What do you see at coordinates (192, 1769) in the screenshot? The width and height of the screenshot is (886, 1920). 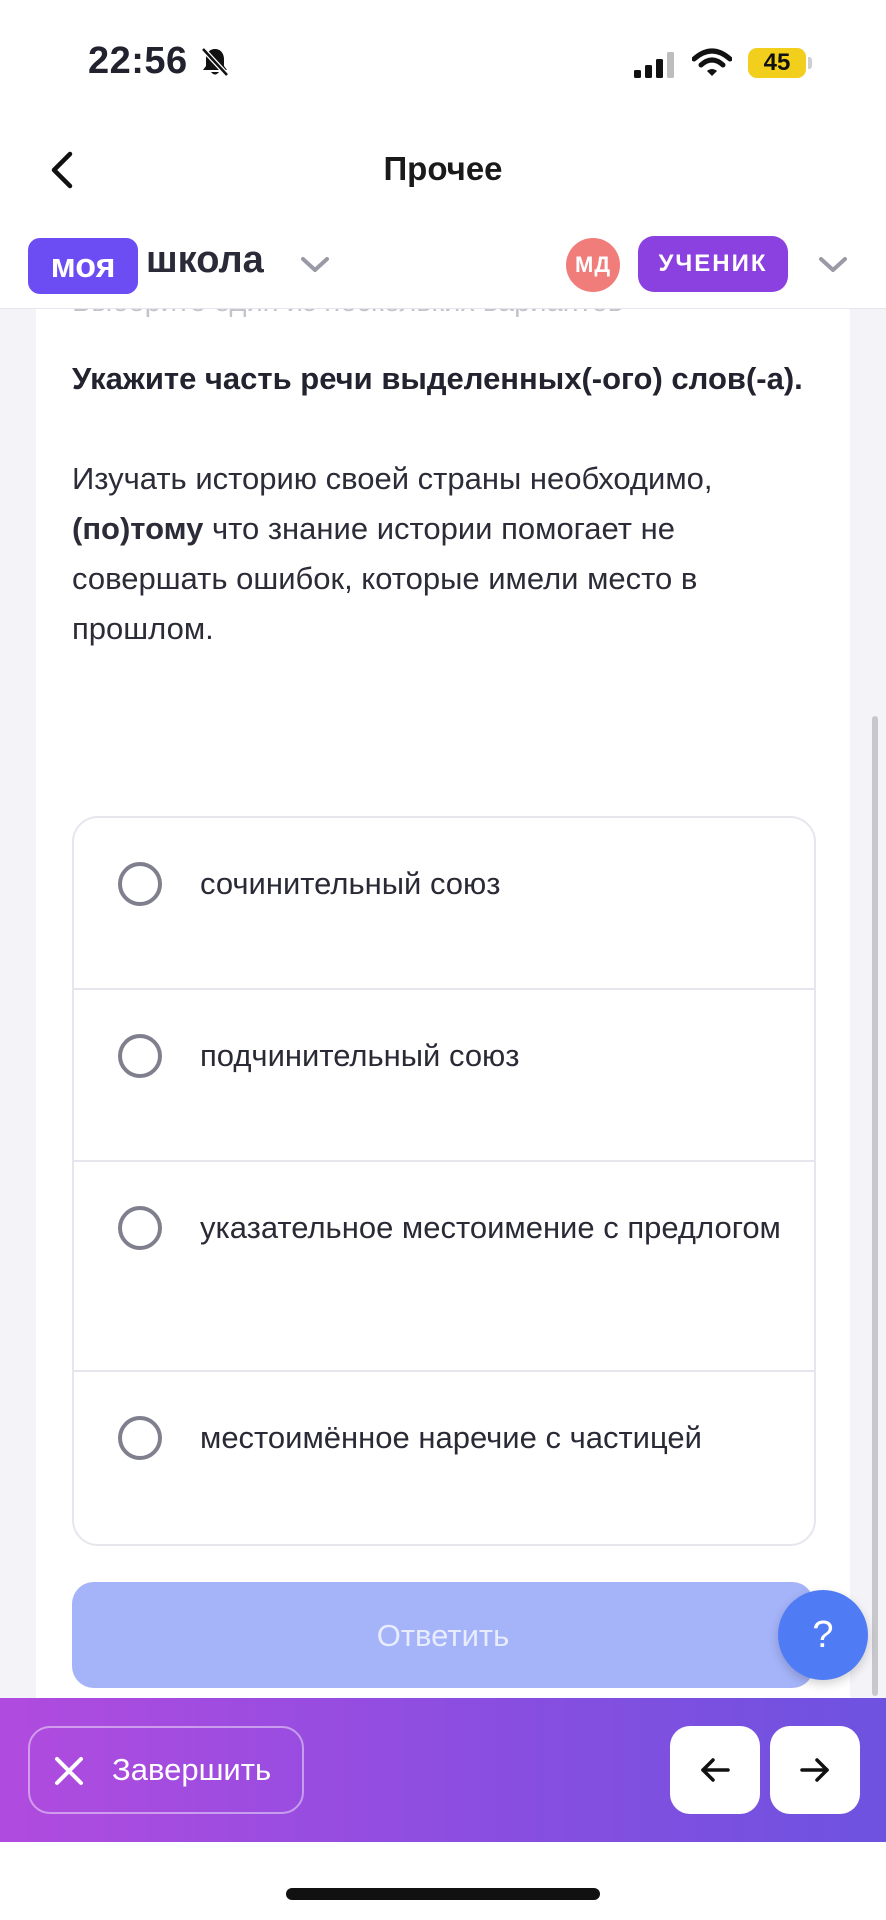 I see `finish-label: Завершить` at bounding box center [192, 1769].